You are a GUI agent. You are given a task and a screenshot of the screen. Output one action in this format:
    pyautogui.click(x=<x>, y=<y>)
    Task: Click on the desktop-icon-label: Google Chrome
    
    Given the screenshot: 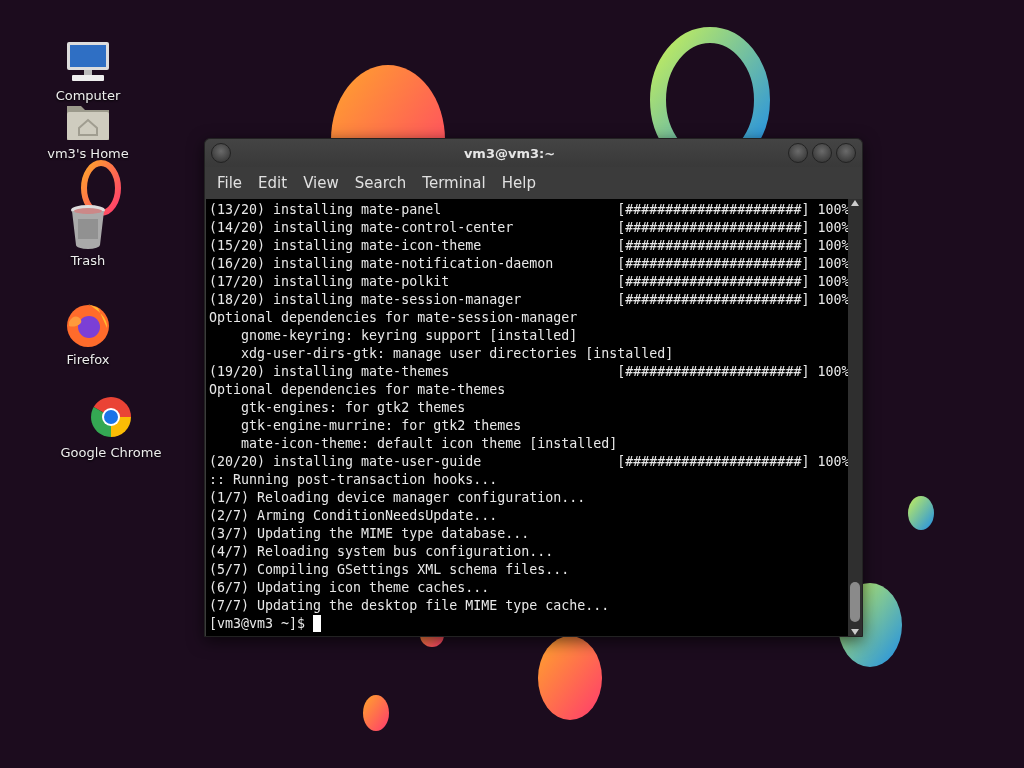 What is the action you would take?
    pyautogui.click(x=111, y=452)
    